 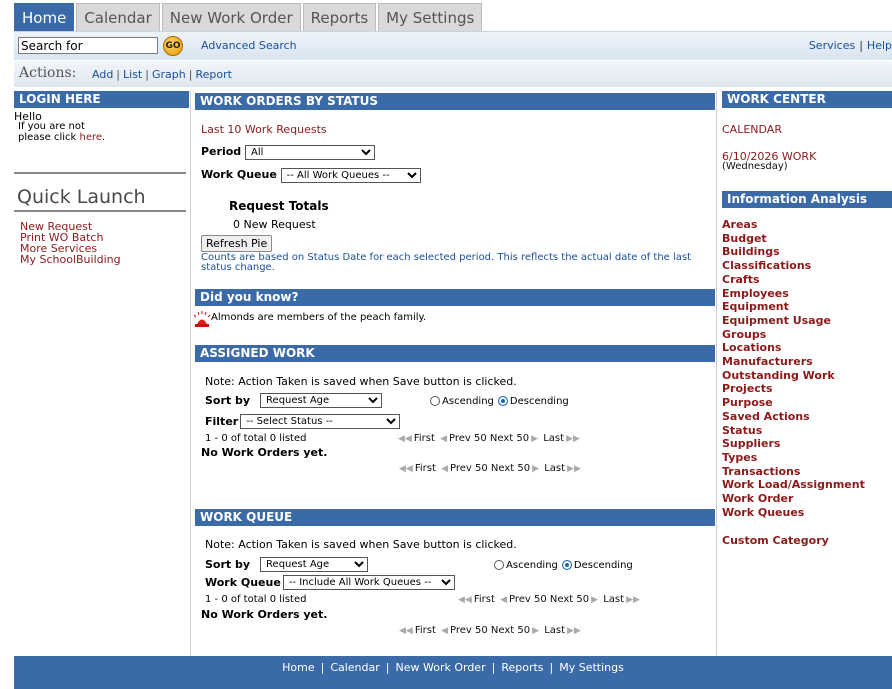 What do you see at coordinates (793, 376) in the screenshot?
I see `ia-item-outstanding-work: Outstanding Work` at bounding box center [793, 376].